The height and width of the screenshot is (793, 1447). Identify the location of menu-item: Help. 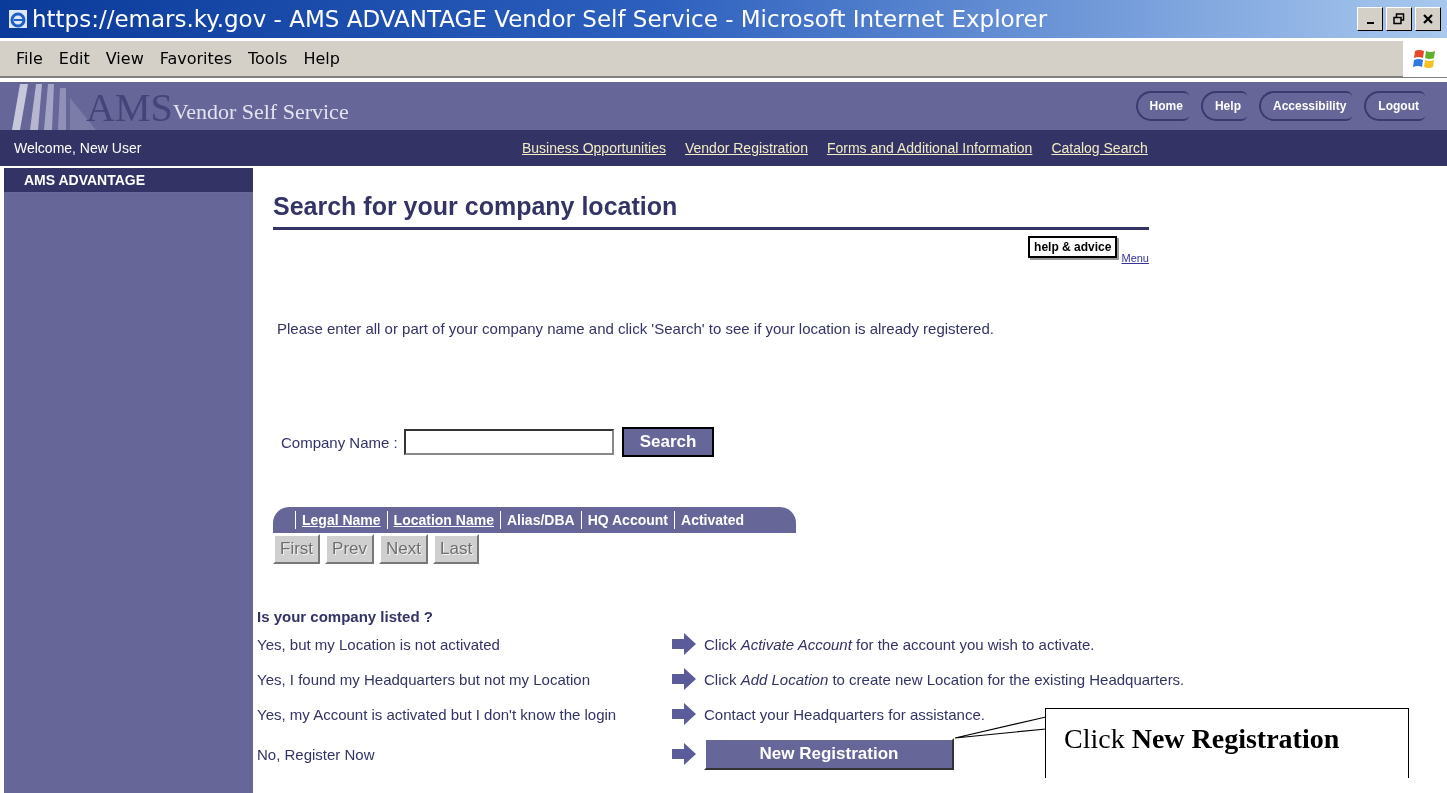
(321, 58).